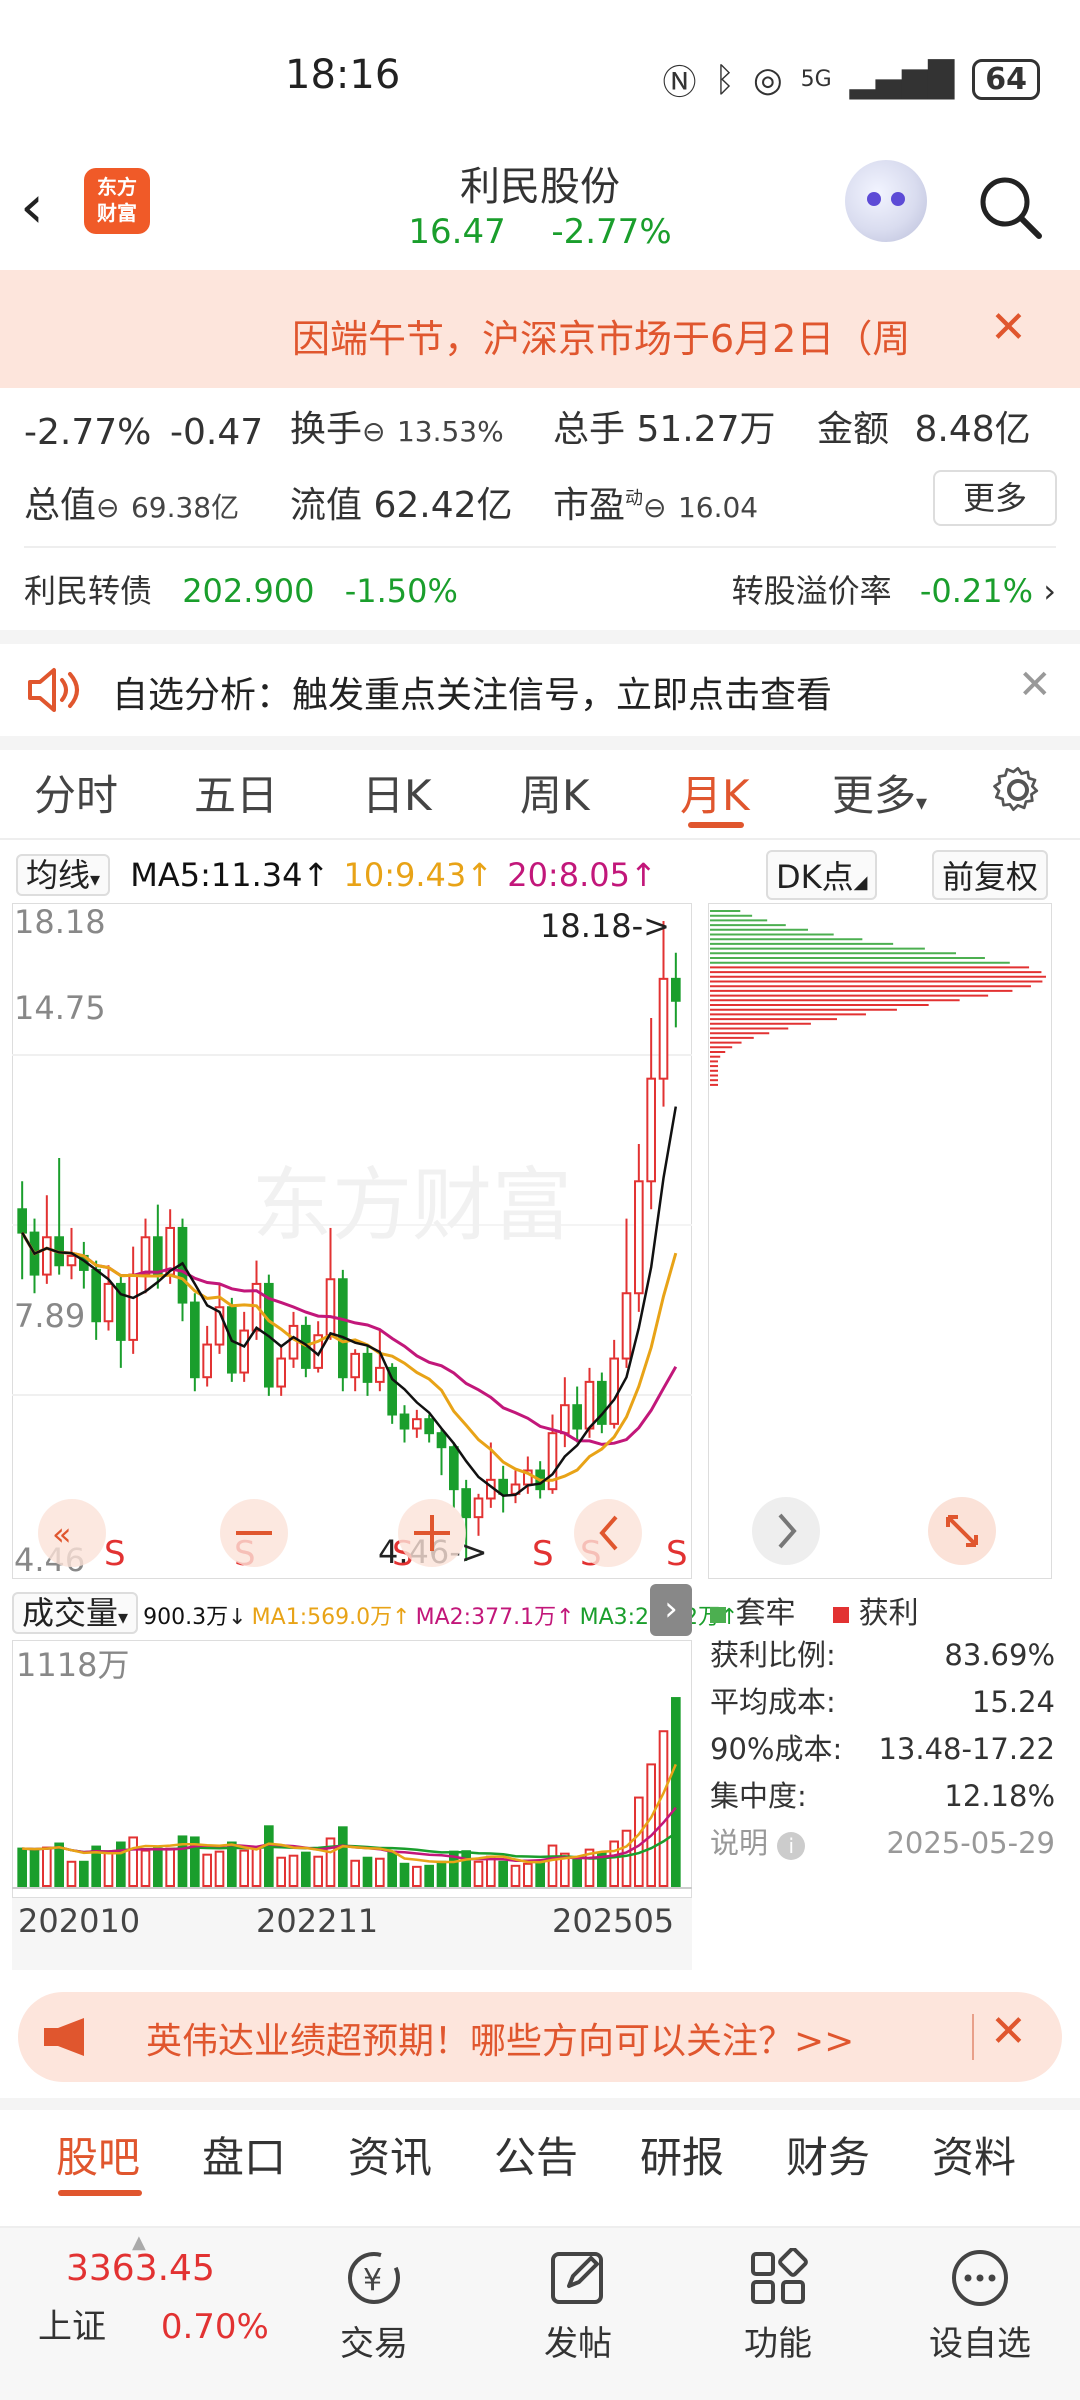  Describe the element at coordinates (980, 2301) in the screenshot. I see `nav-add-watchlist: 设自选` at that location.